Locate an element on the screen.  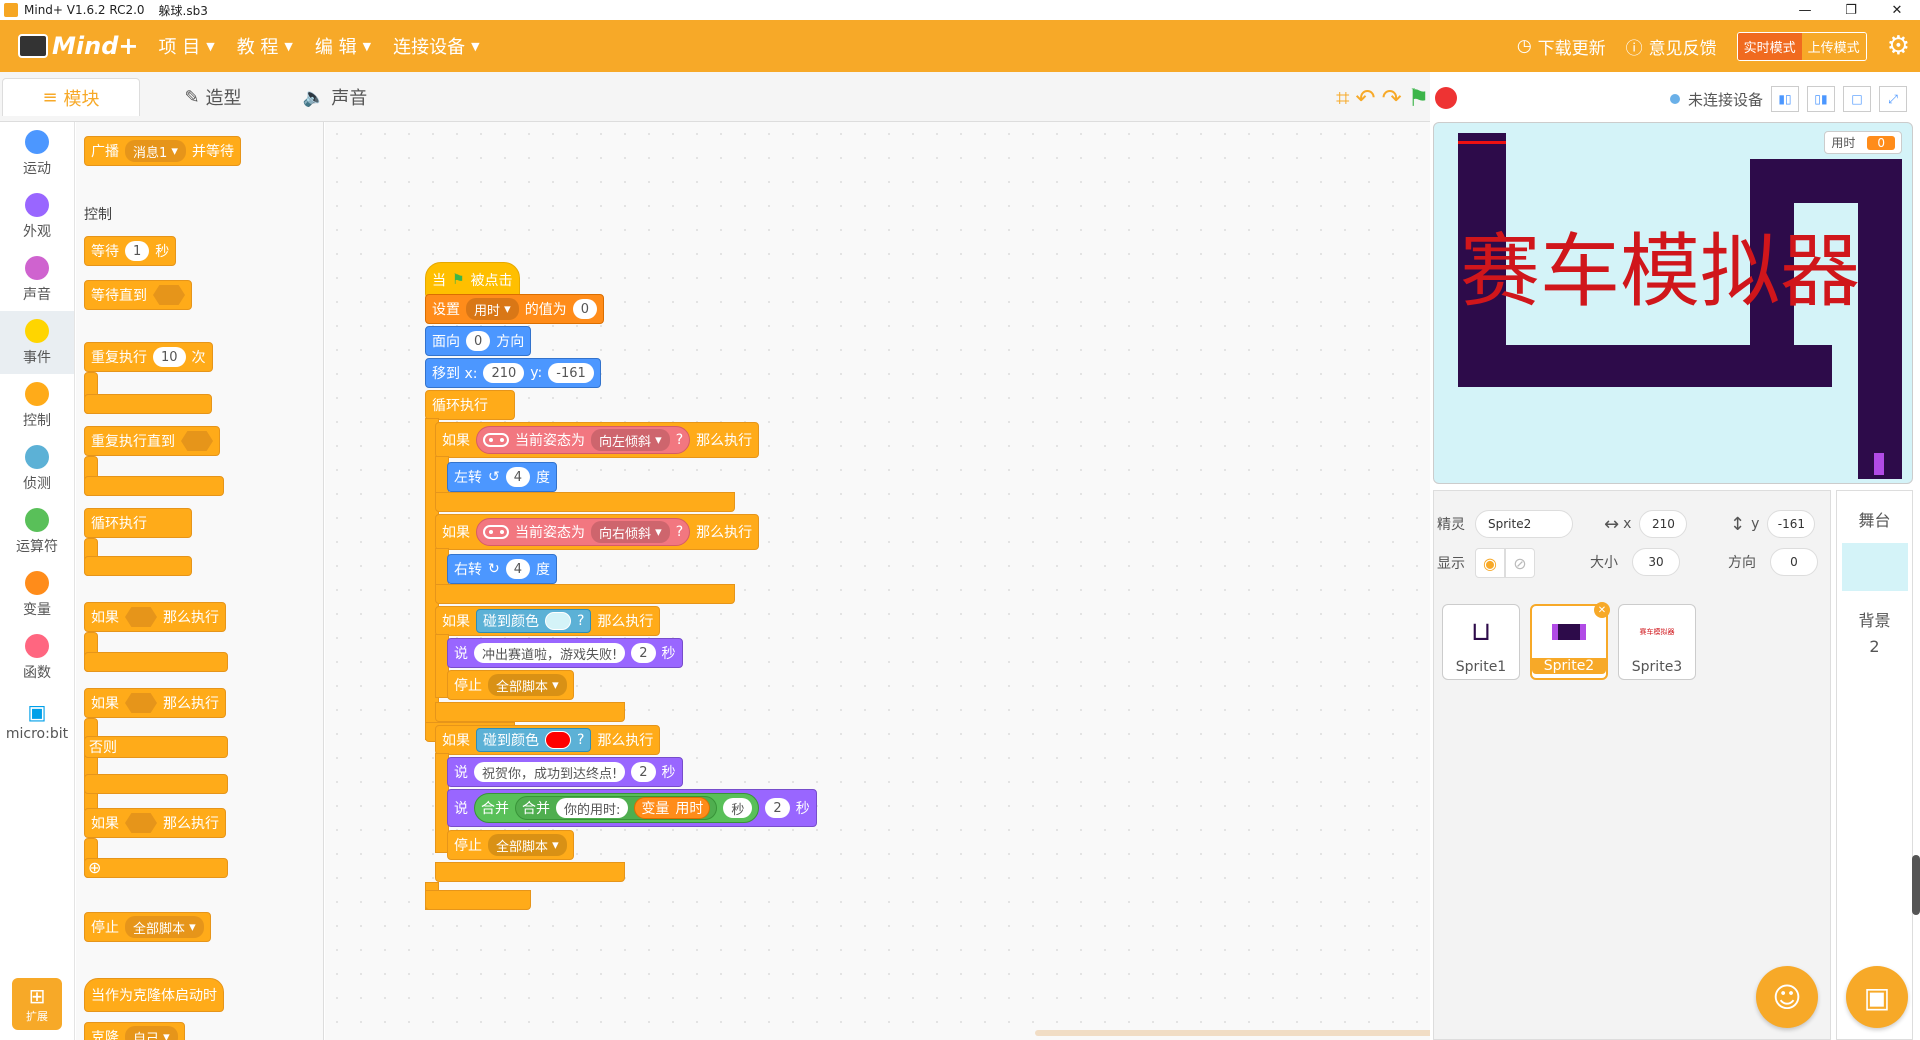
repeat-value: 10 is located at coordinates (169, 357).